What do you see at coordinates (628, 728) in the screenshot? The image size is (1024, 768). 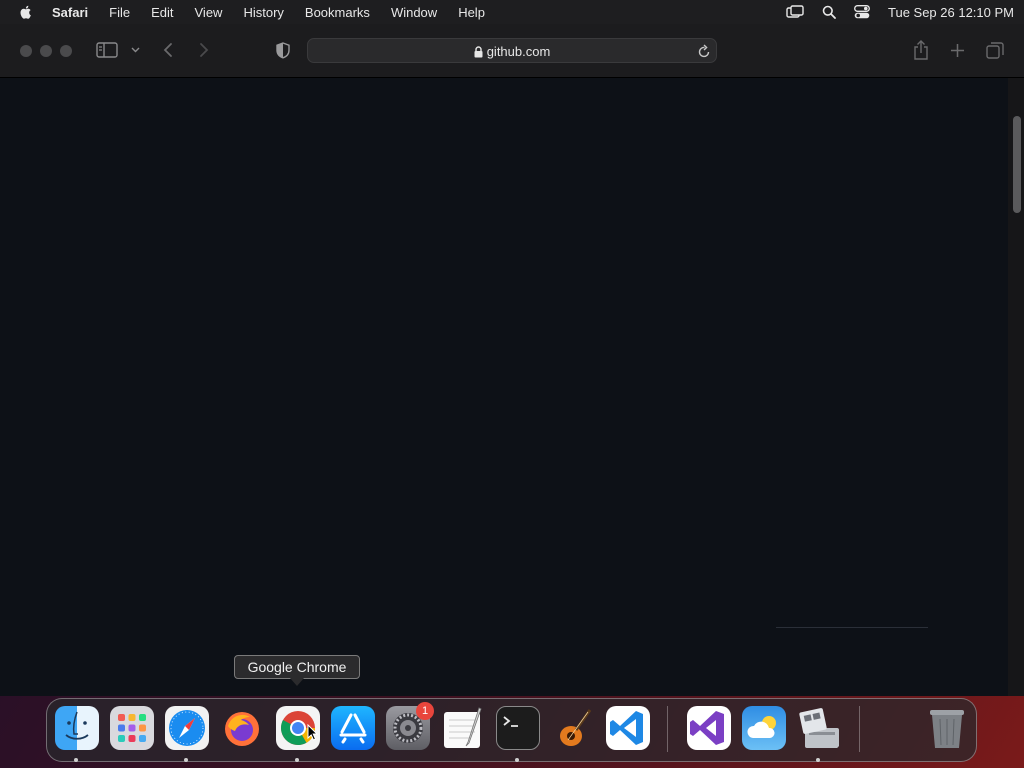 I see `dock-vscode-icon` at bounding box center [628, 728].